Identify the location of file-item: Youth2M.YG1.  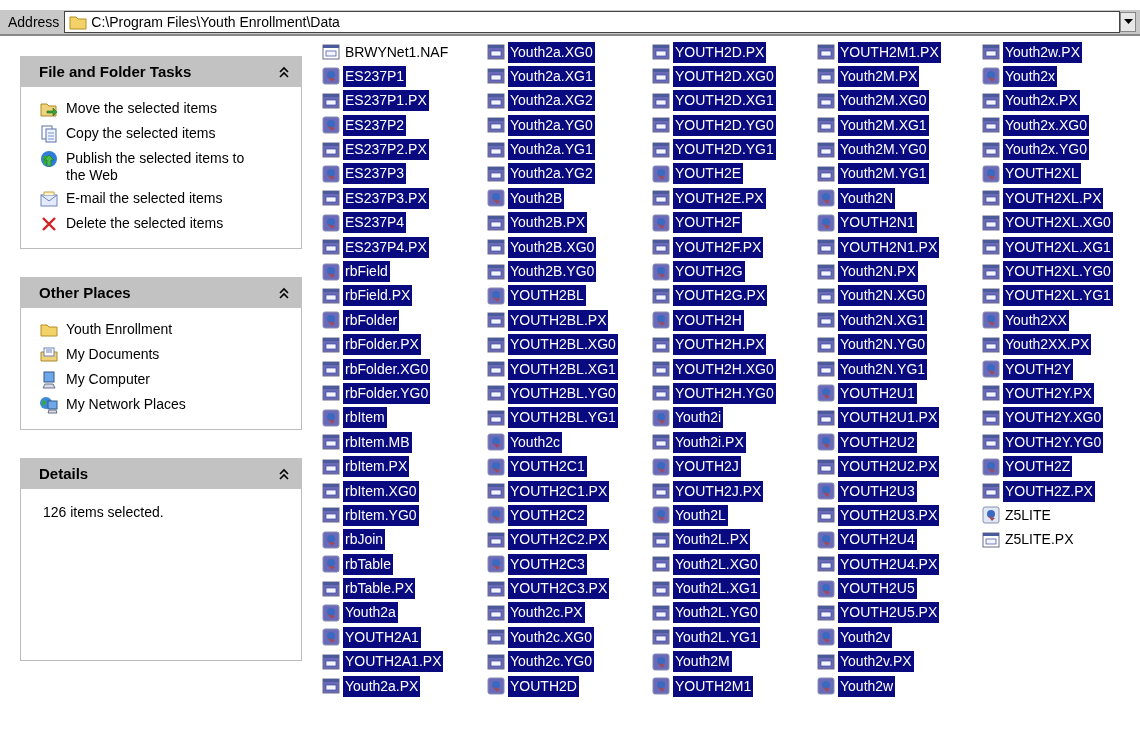
(873, 173).